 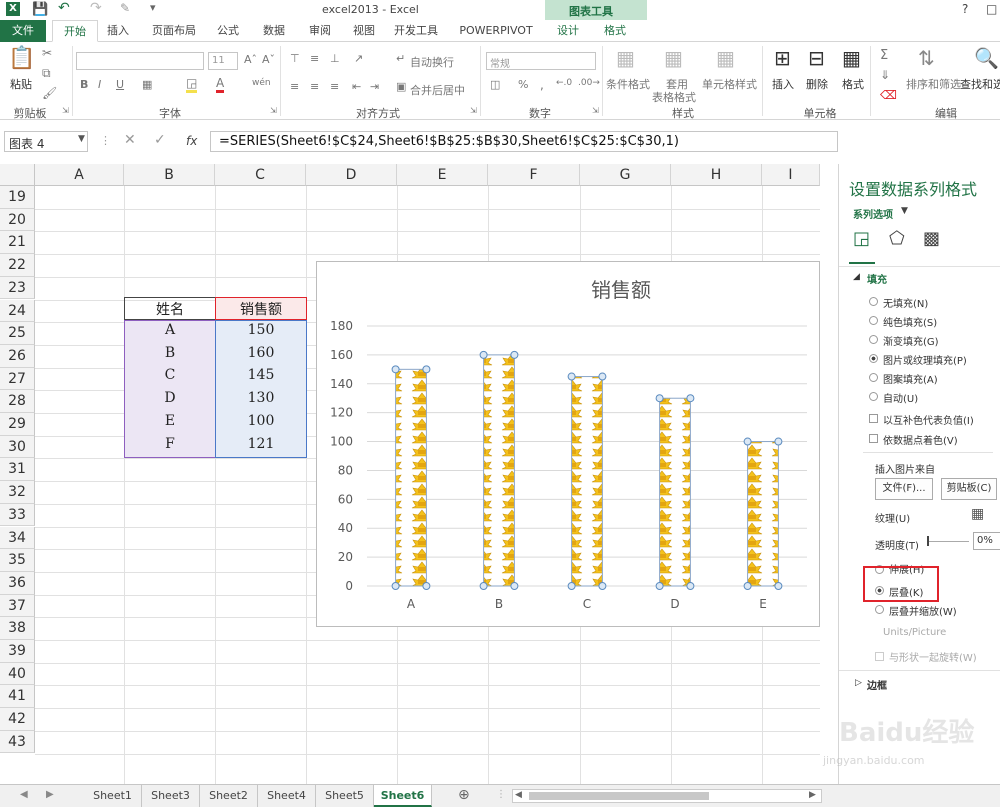 What do you see at coordinates (334, 86) in the screenshot?
I see `align-right-icon: ≡` at bounding box center [334, 86].